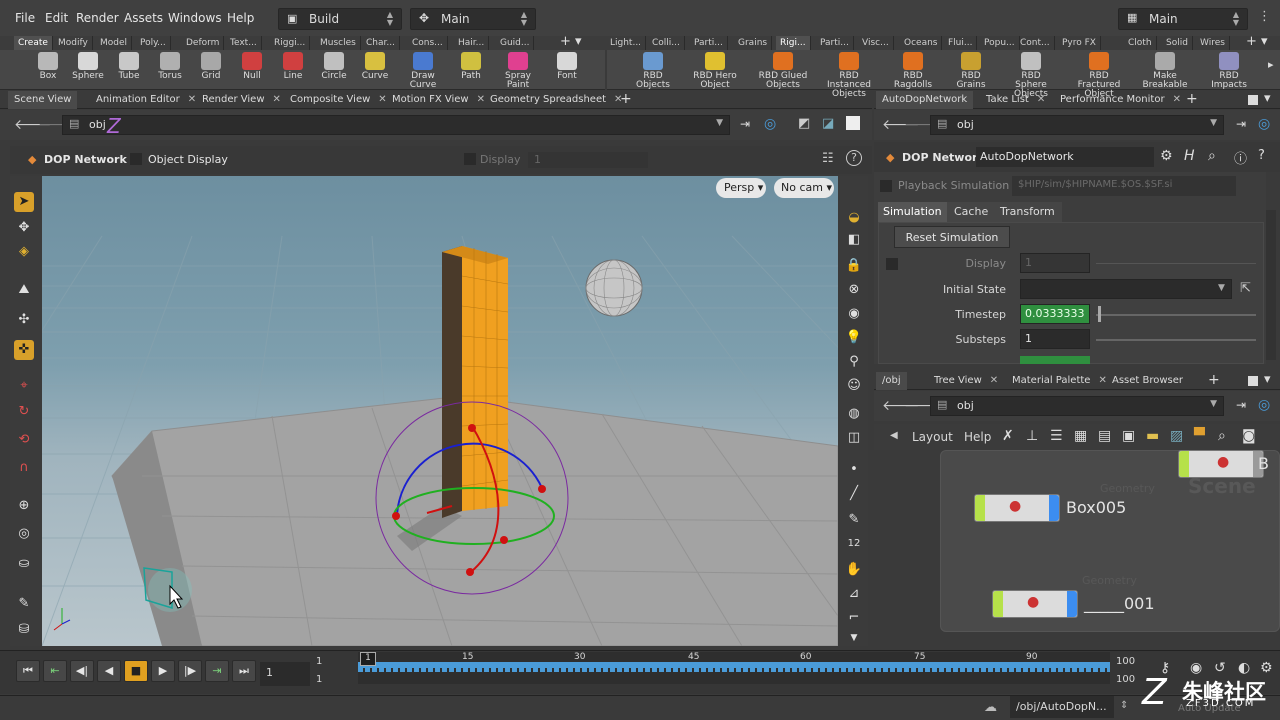 This screenshot has width=1280, height=720. I want to click on pen-icon: ✎, so click(854, 520).